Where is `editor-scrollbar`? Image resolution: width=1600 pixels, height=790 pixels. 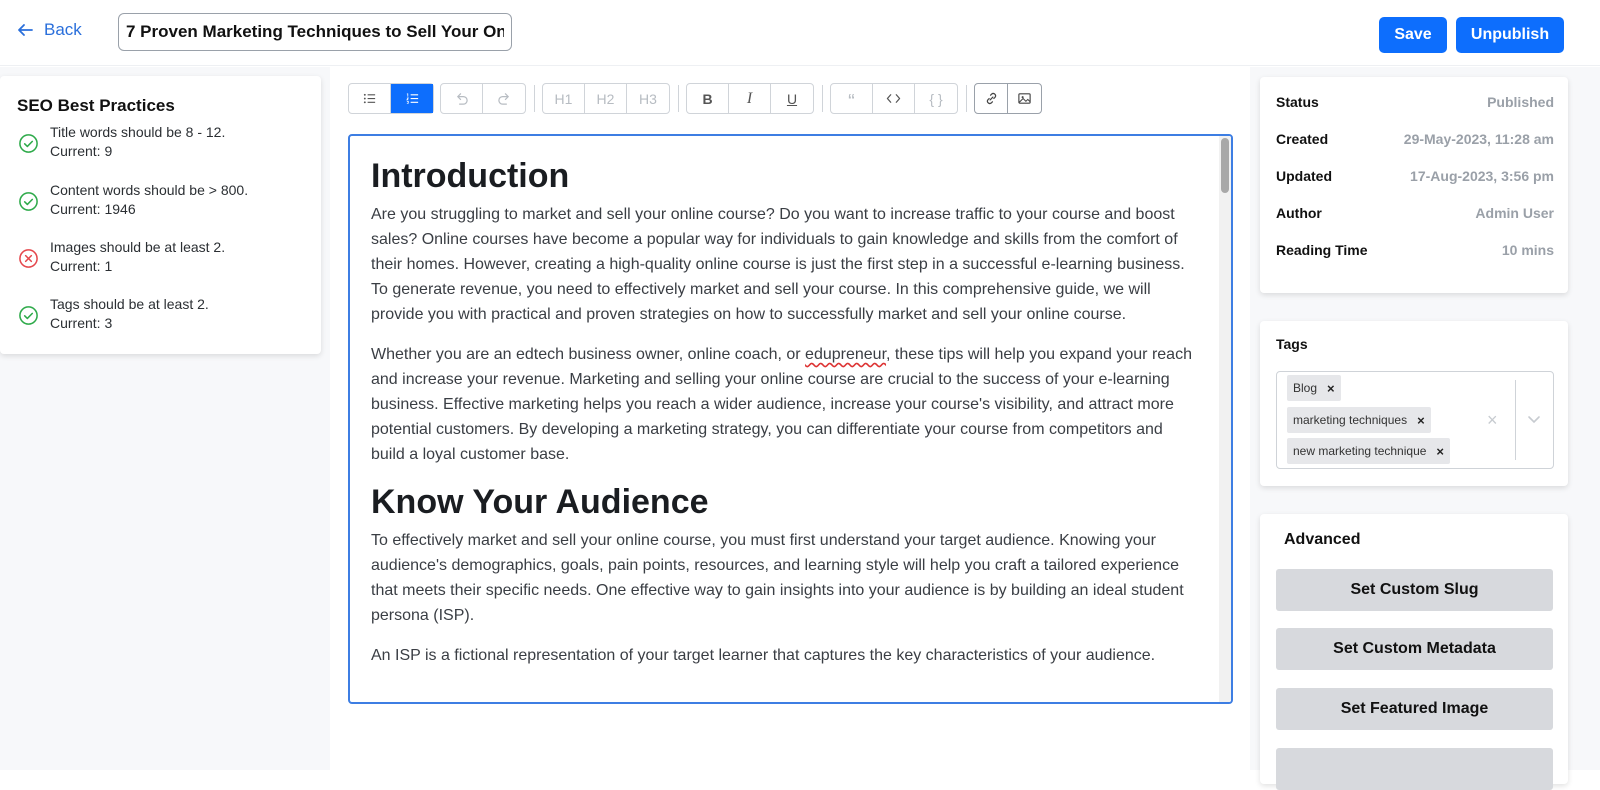
editor-scrollbar is located at coordinates (1225, 419).